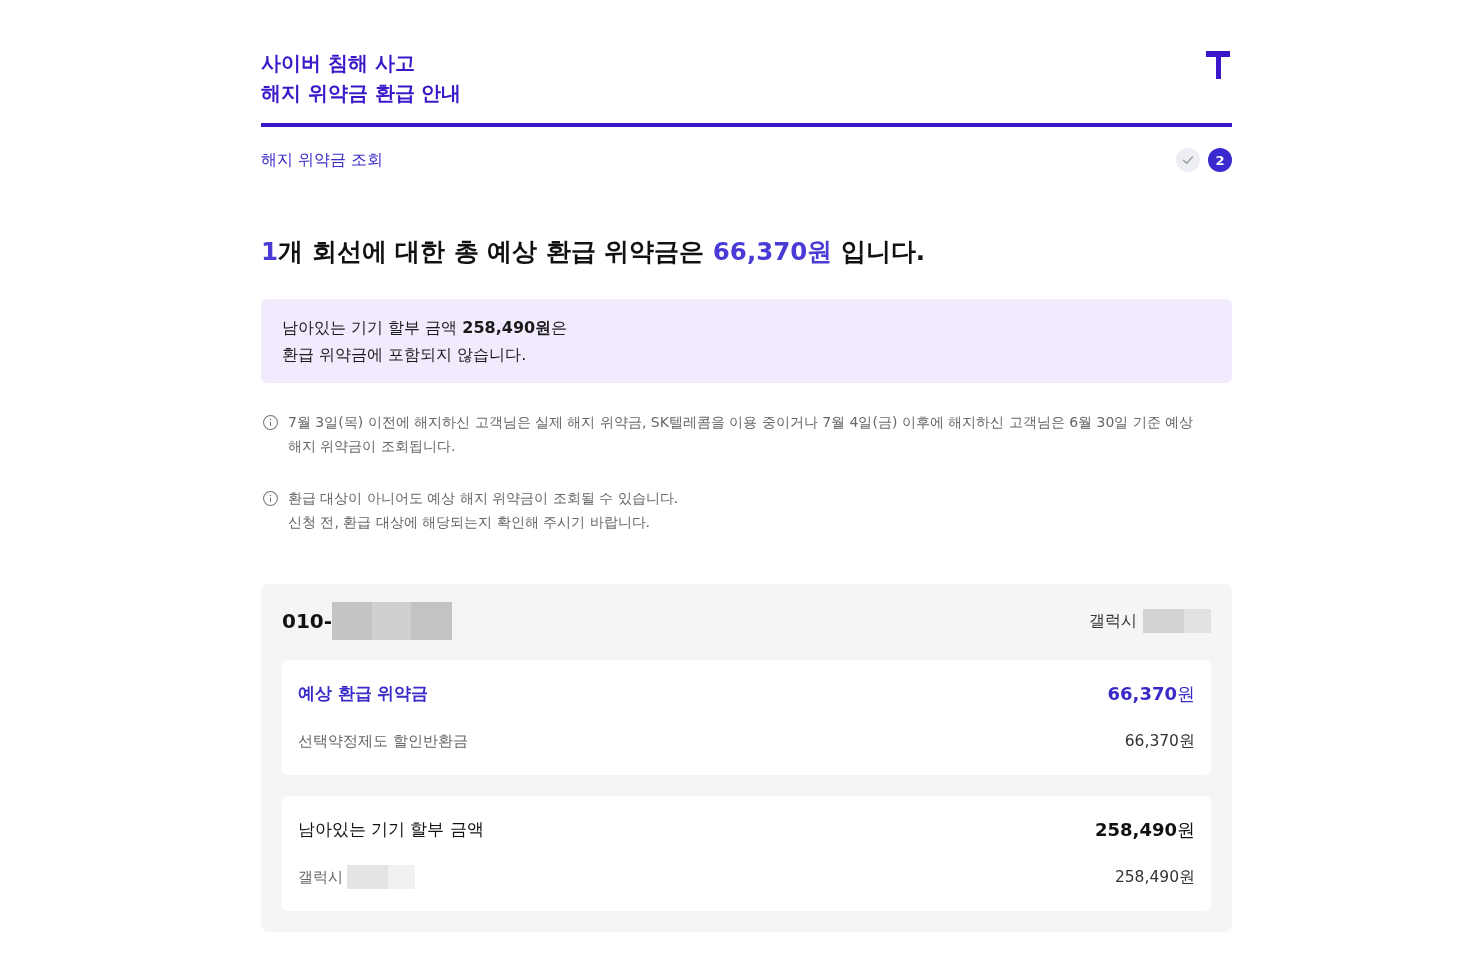 The width and height of the screenshot is (1480, 976). What do you see at coordinates (1218, 65) in the screenshot?
I see `logo-icon` at bounding box center [1218, 65].